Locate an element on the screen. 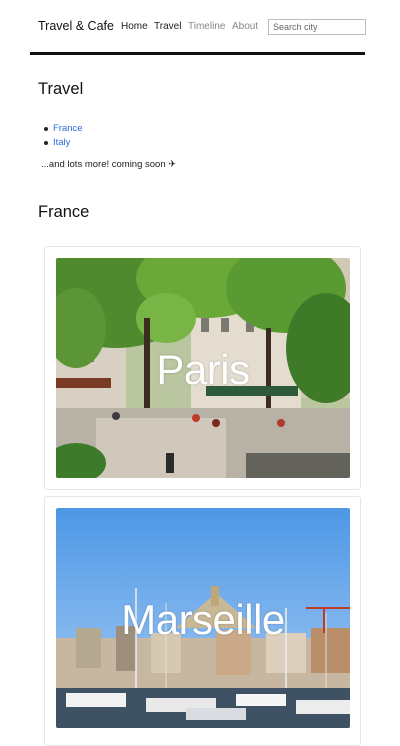 This screenshot has width=400, height=746. card-title-paris: Paris is located at coordinates (203, 369).